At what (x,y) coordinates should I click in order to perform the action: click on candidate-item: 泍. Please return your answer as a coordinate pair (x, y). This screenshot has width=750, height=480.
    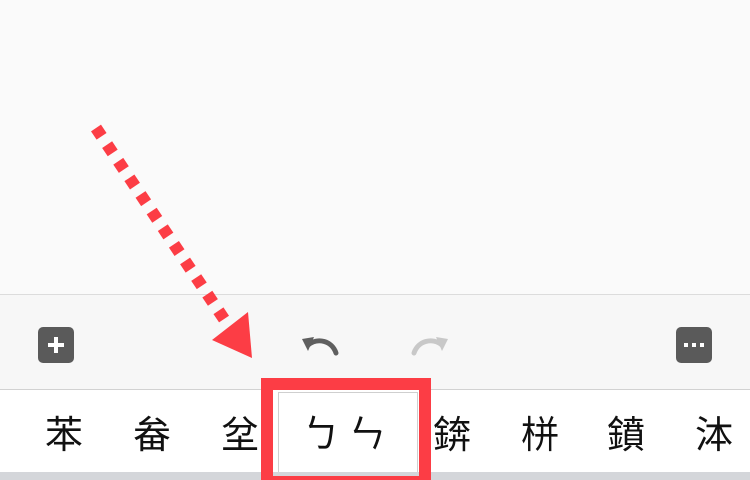
    Looking at the image, I should click on (714, 435).